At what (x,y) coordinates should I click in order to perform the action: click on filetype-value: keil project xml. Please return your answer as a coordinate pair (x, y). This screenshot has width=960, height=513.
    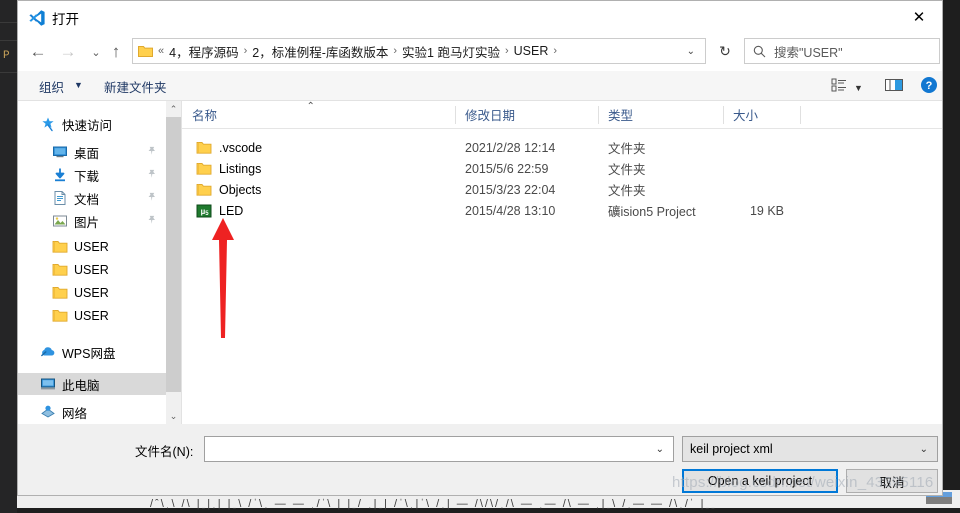
    Looking at the image, I should click on (731, 449).